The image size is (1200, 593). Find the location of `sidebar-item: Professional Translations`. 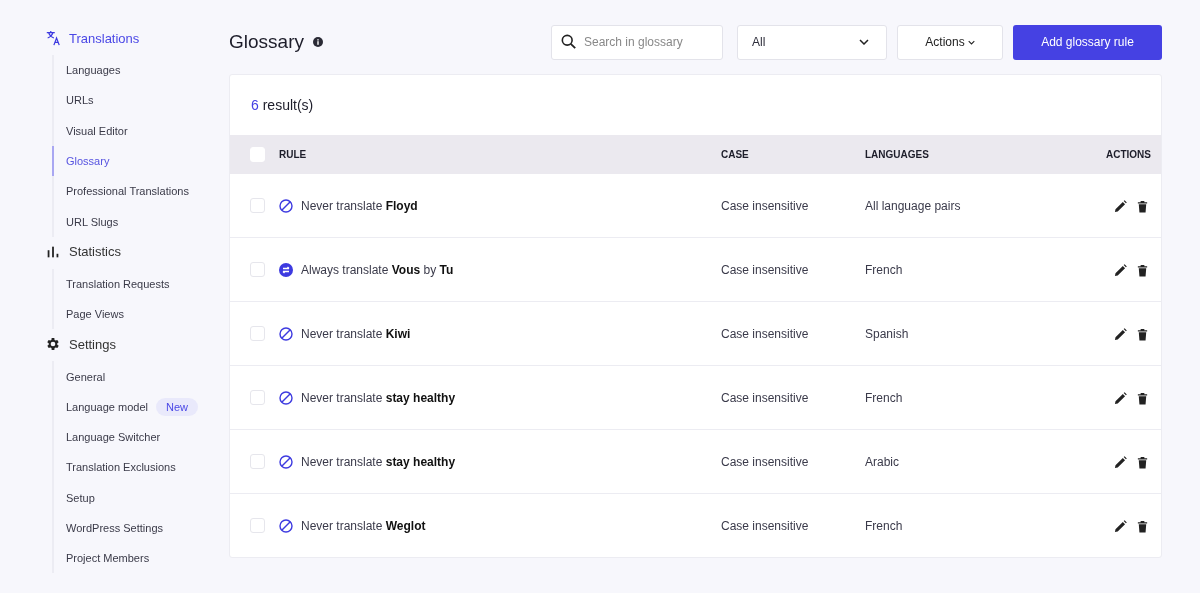

sidebar-item: Professional Translations is located at coordinates (127, 191).